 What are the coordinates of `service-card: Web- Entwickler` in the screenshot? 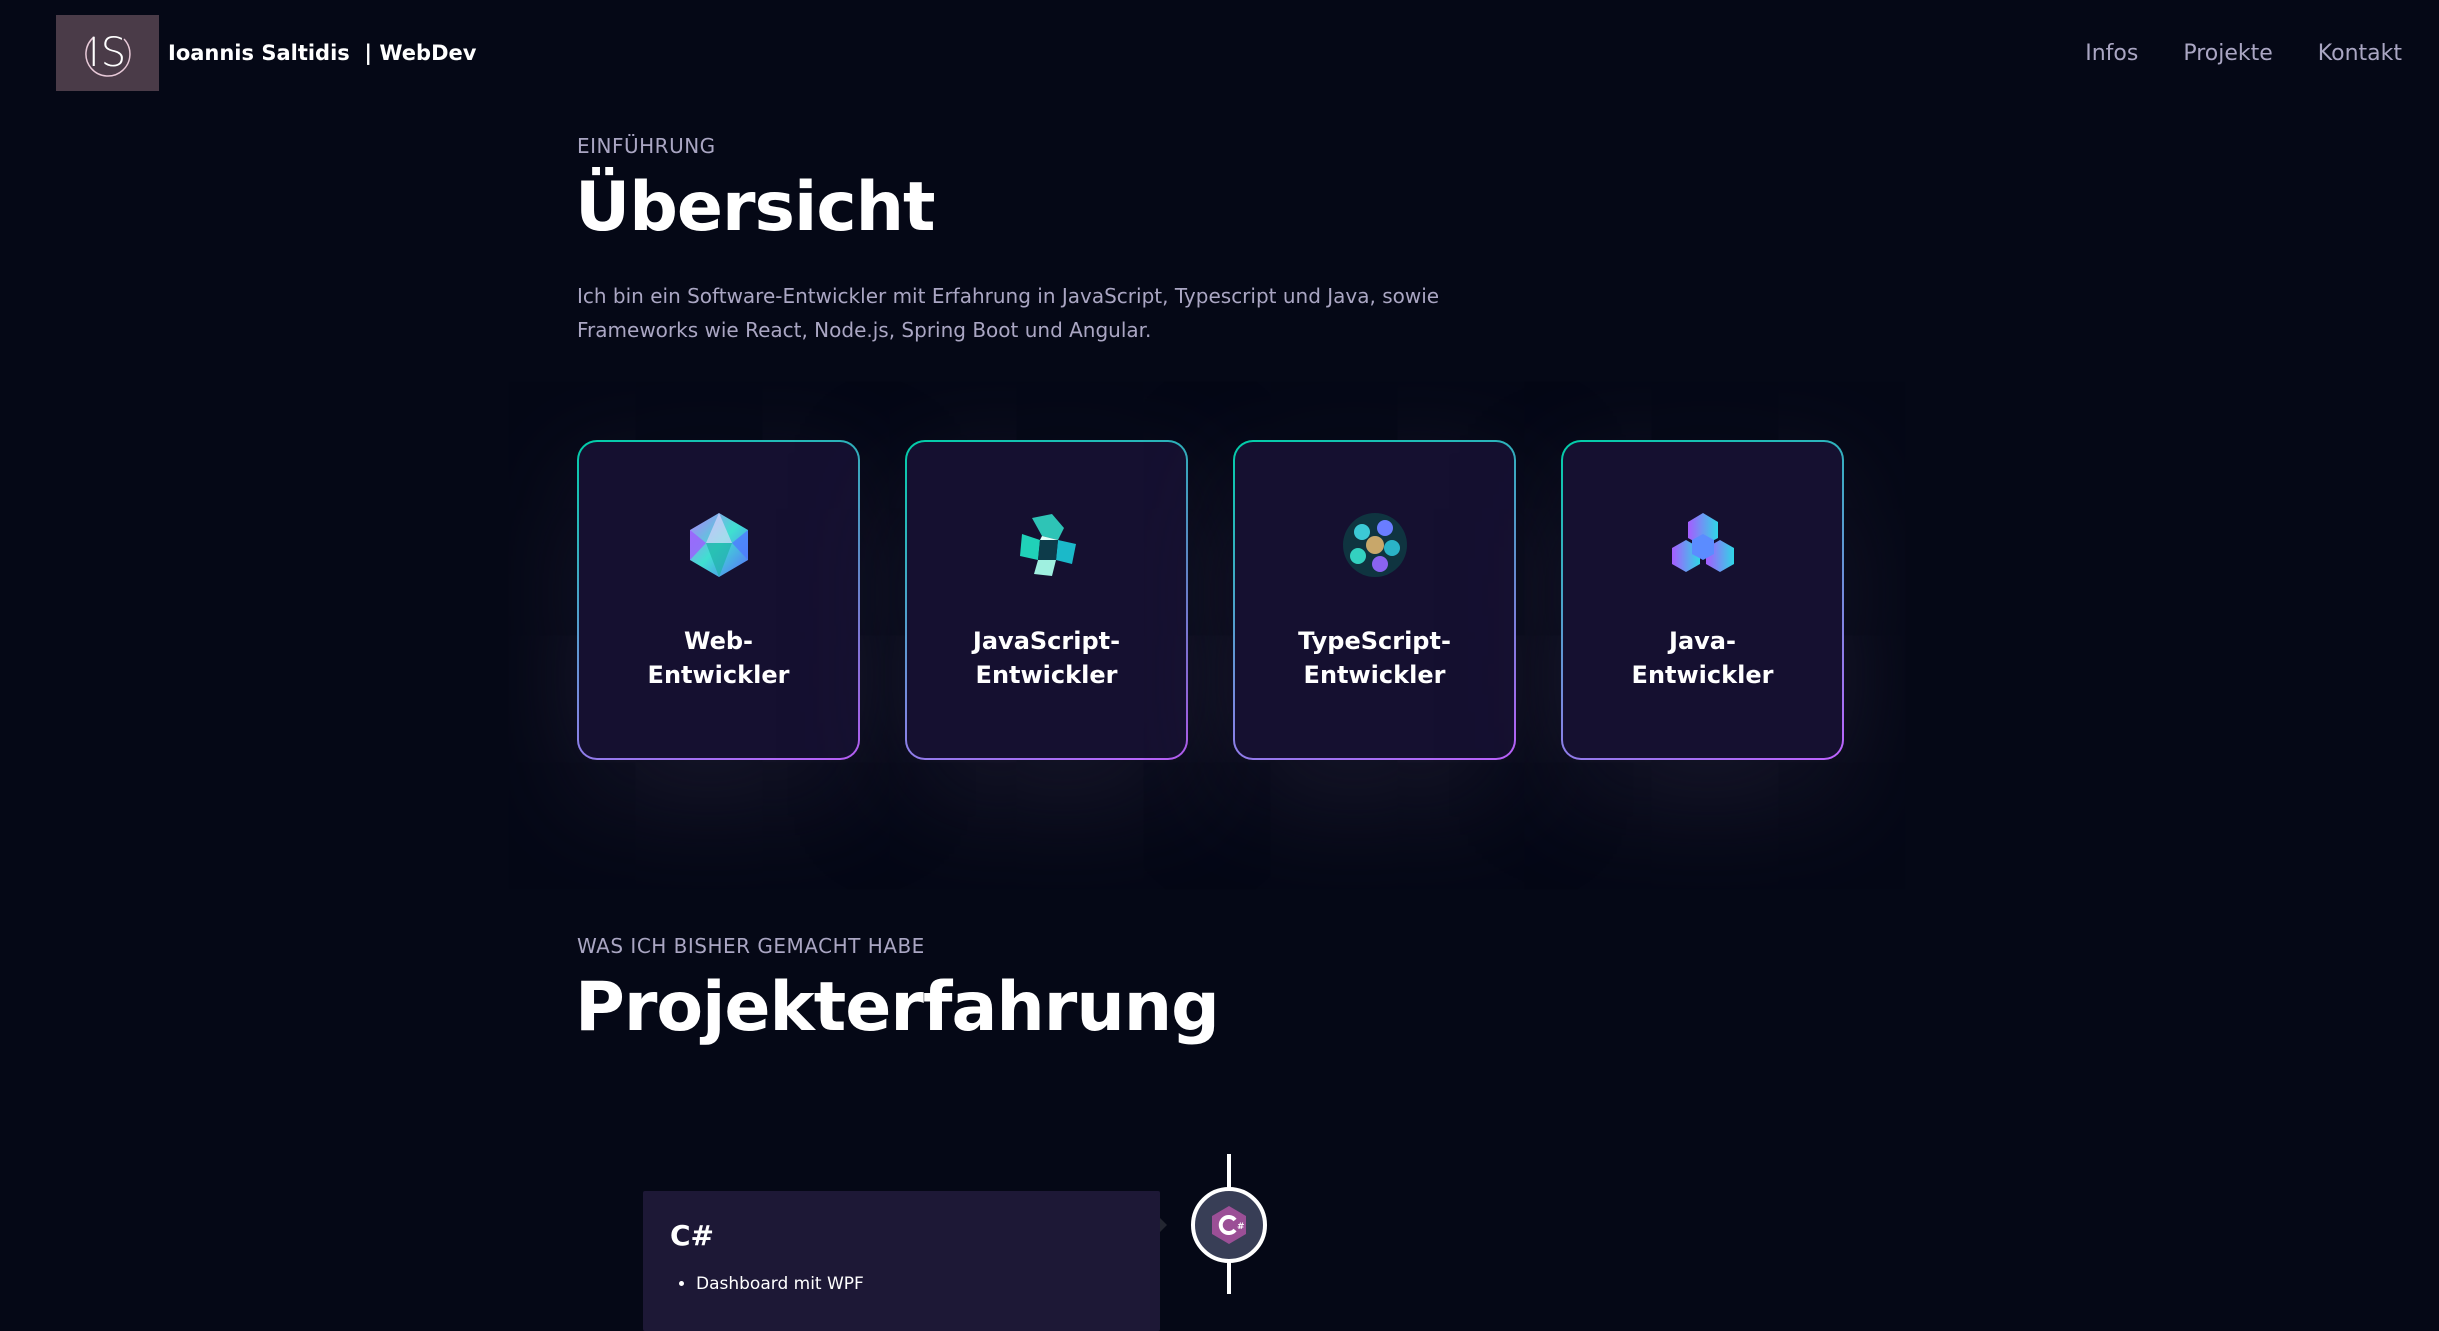 It's located at (718, 600).